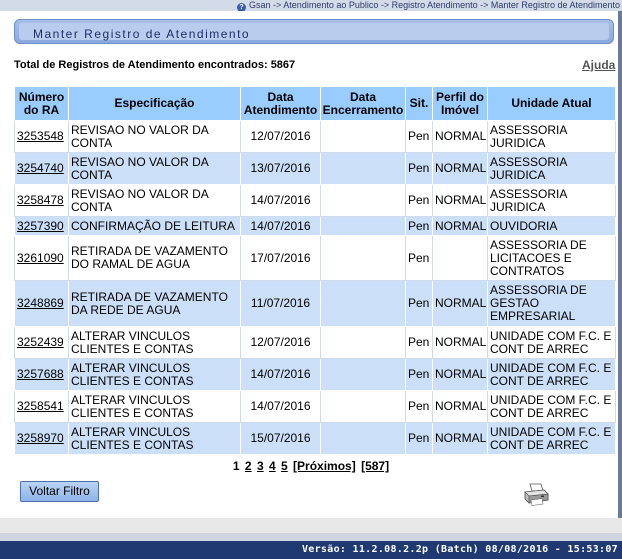 Image resolution: width=622 pixels, height=559 pixels. Describe the element at coordinates (40, 168) in the screenshot. I see `ra-number-link: 3254740` at that location.